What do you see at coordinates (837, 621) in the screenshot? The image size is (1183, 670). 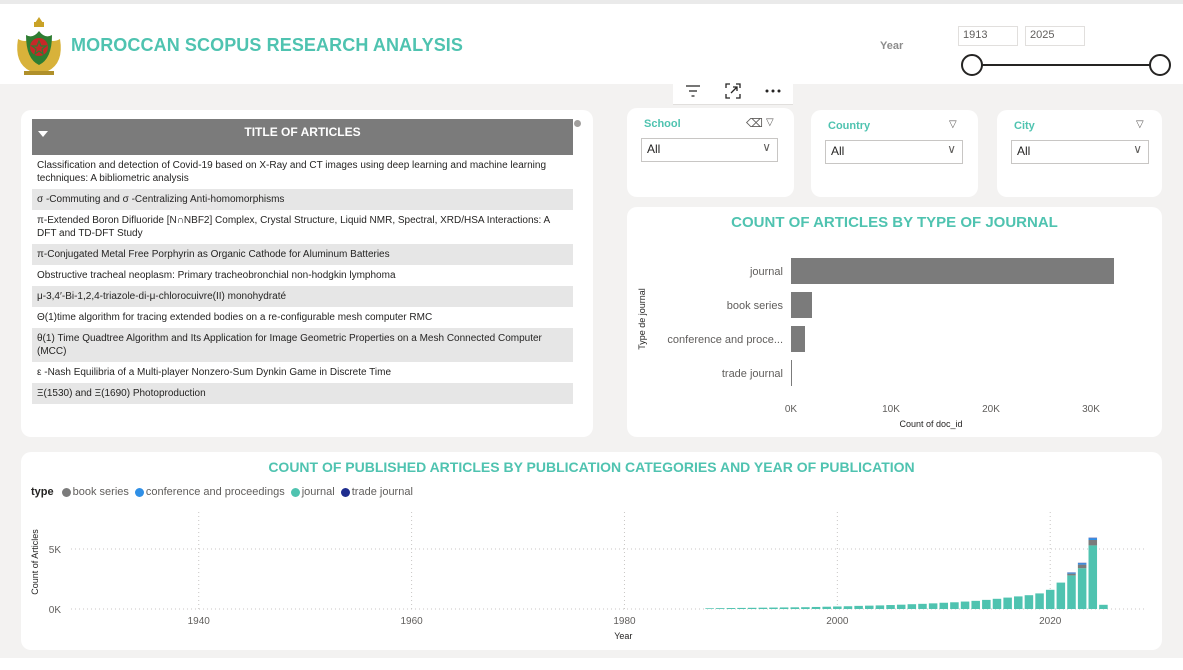 I see `x-tick-label: 2000` at bounding box center [837, 621].